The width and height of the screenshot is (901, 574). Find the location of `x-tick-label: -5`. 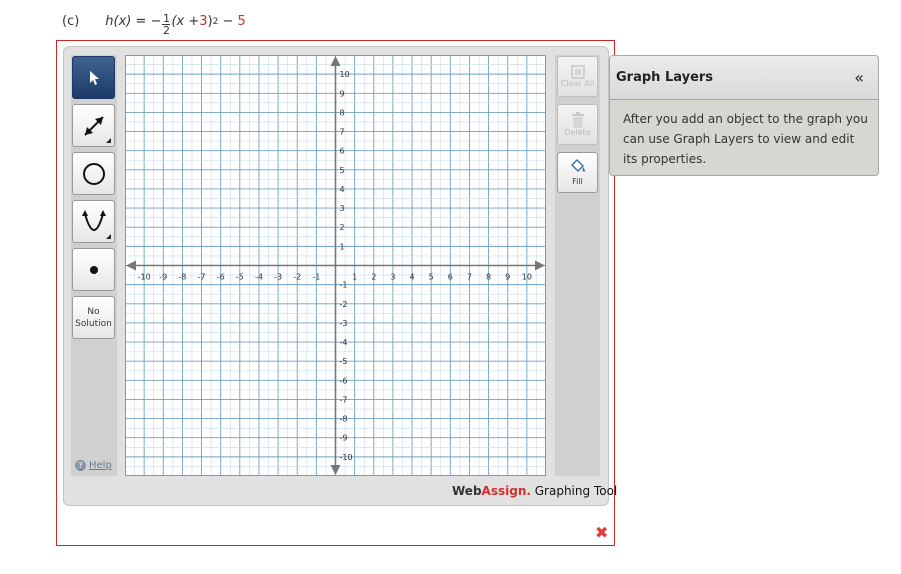

x-tick-label: -5 is located at coordinates (240, 277).